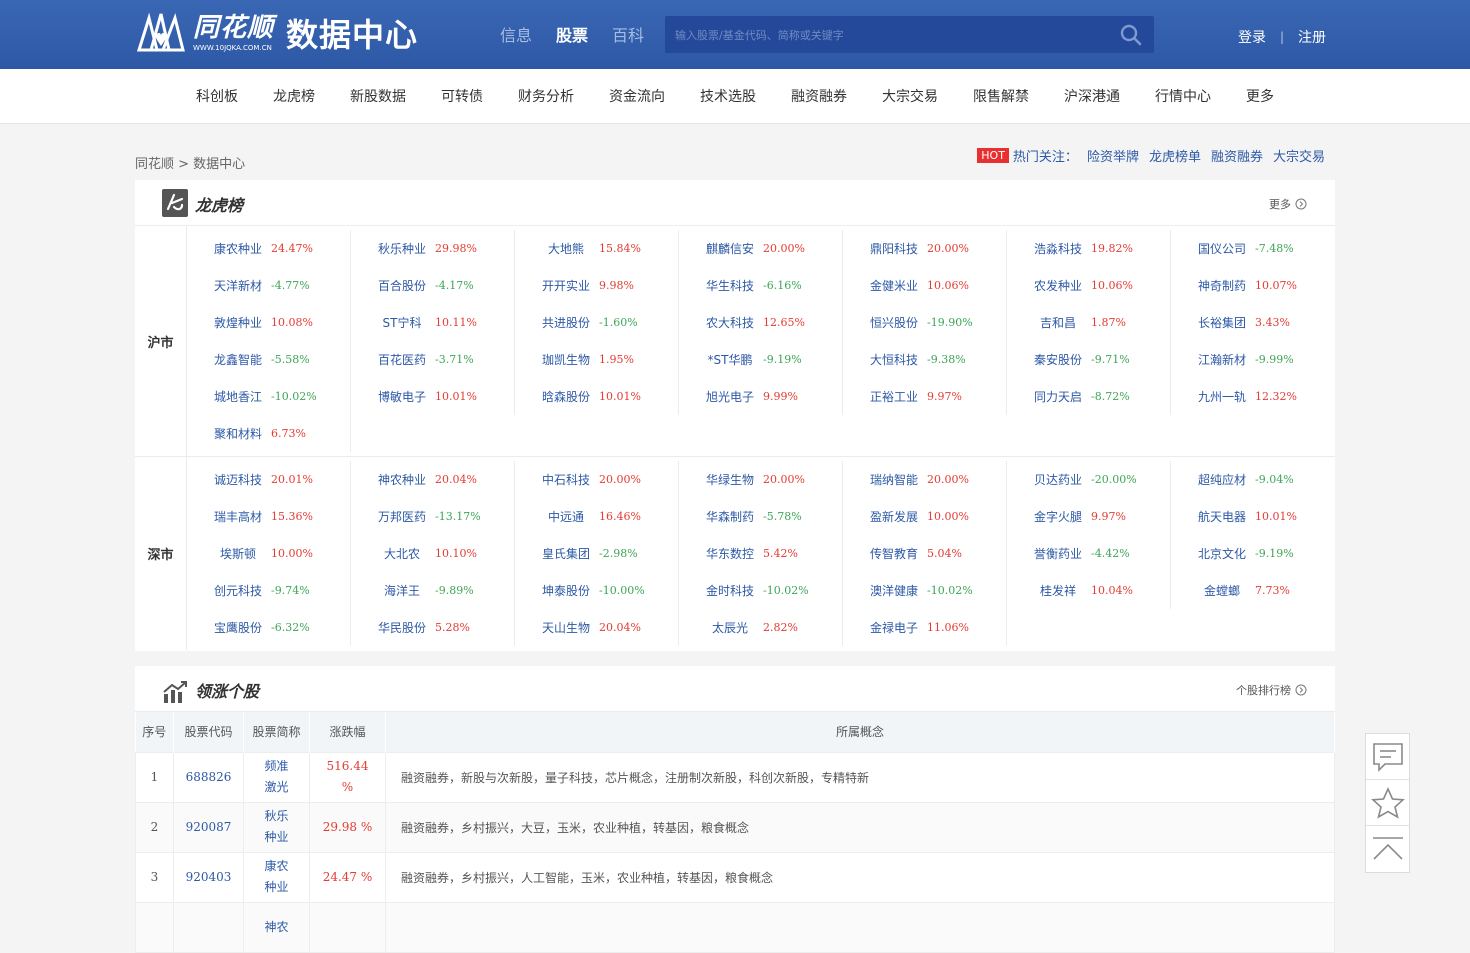 The image size is (1470, 953). I want to click on search-icon, so click(1131, 35).